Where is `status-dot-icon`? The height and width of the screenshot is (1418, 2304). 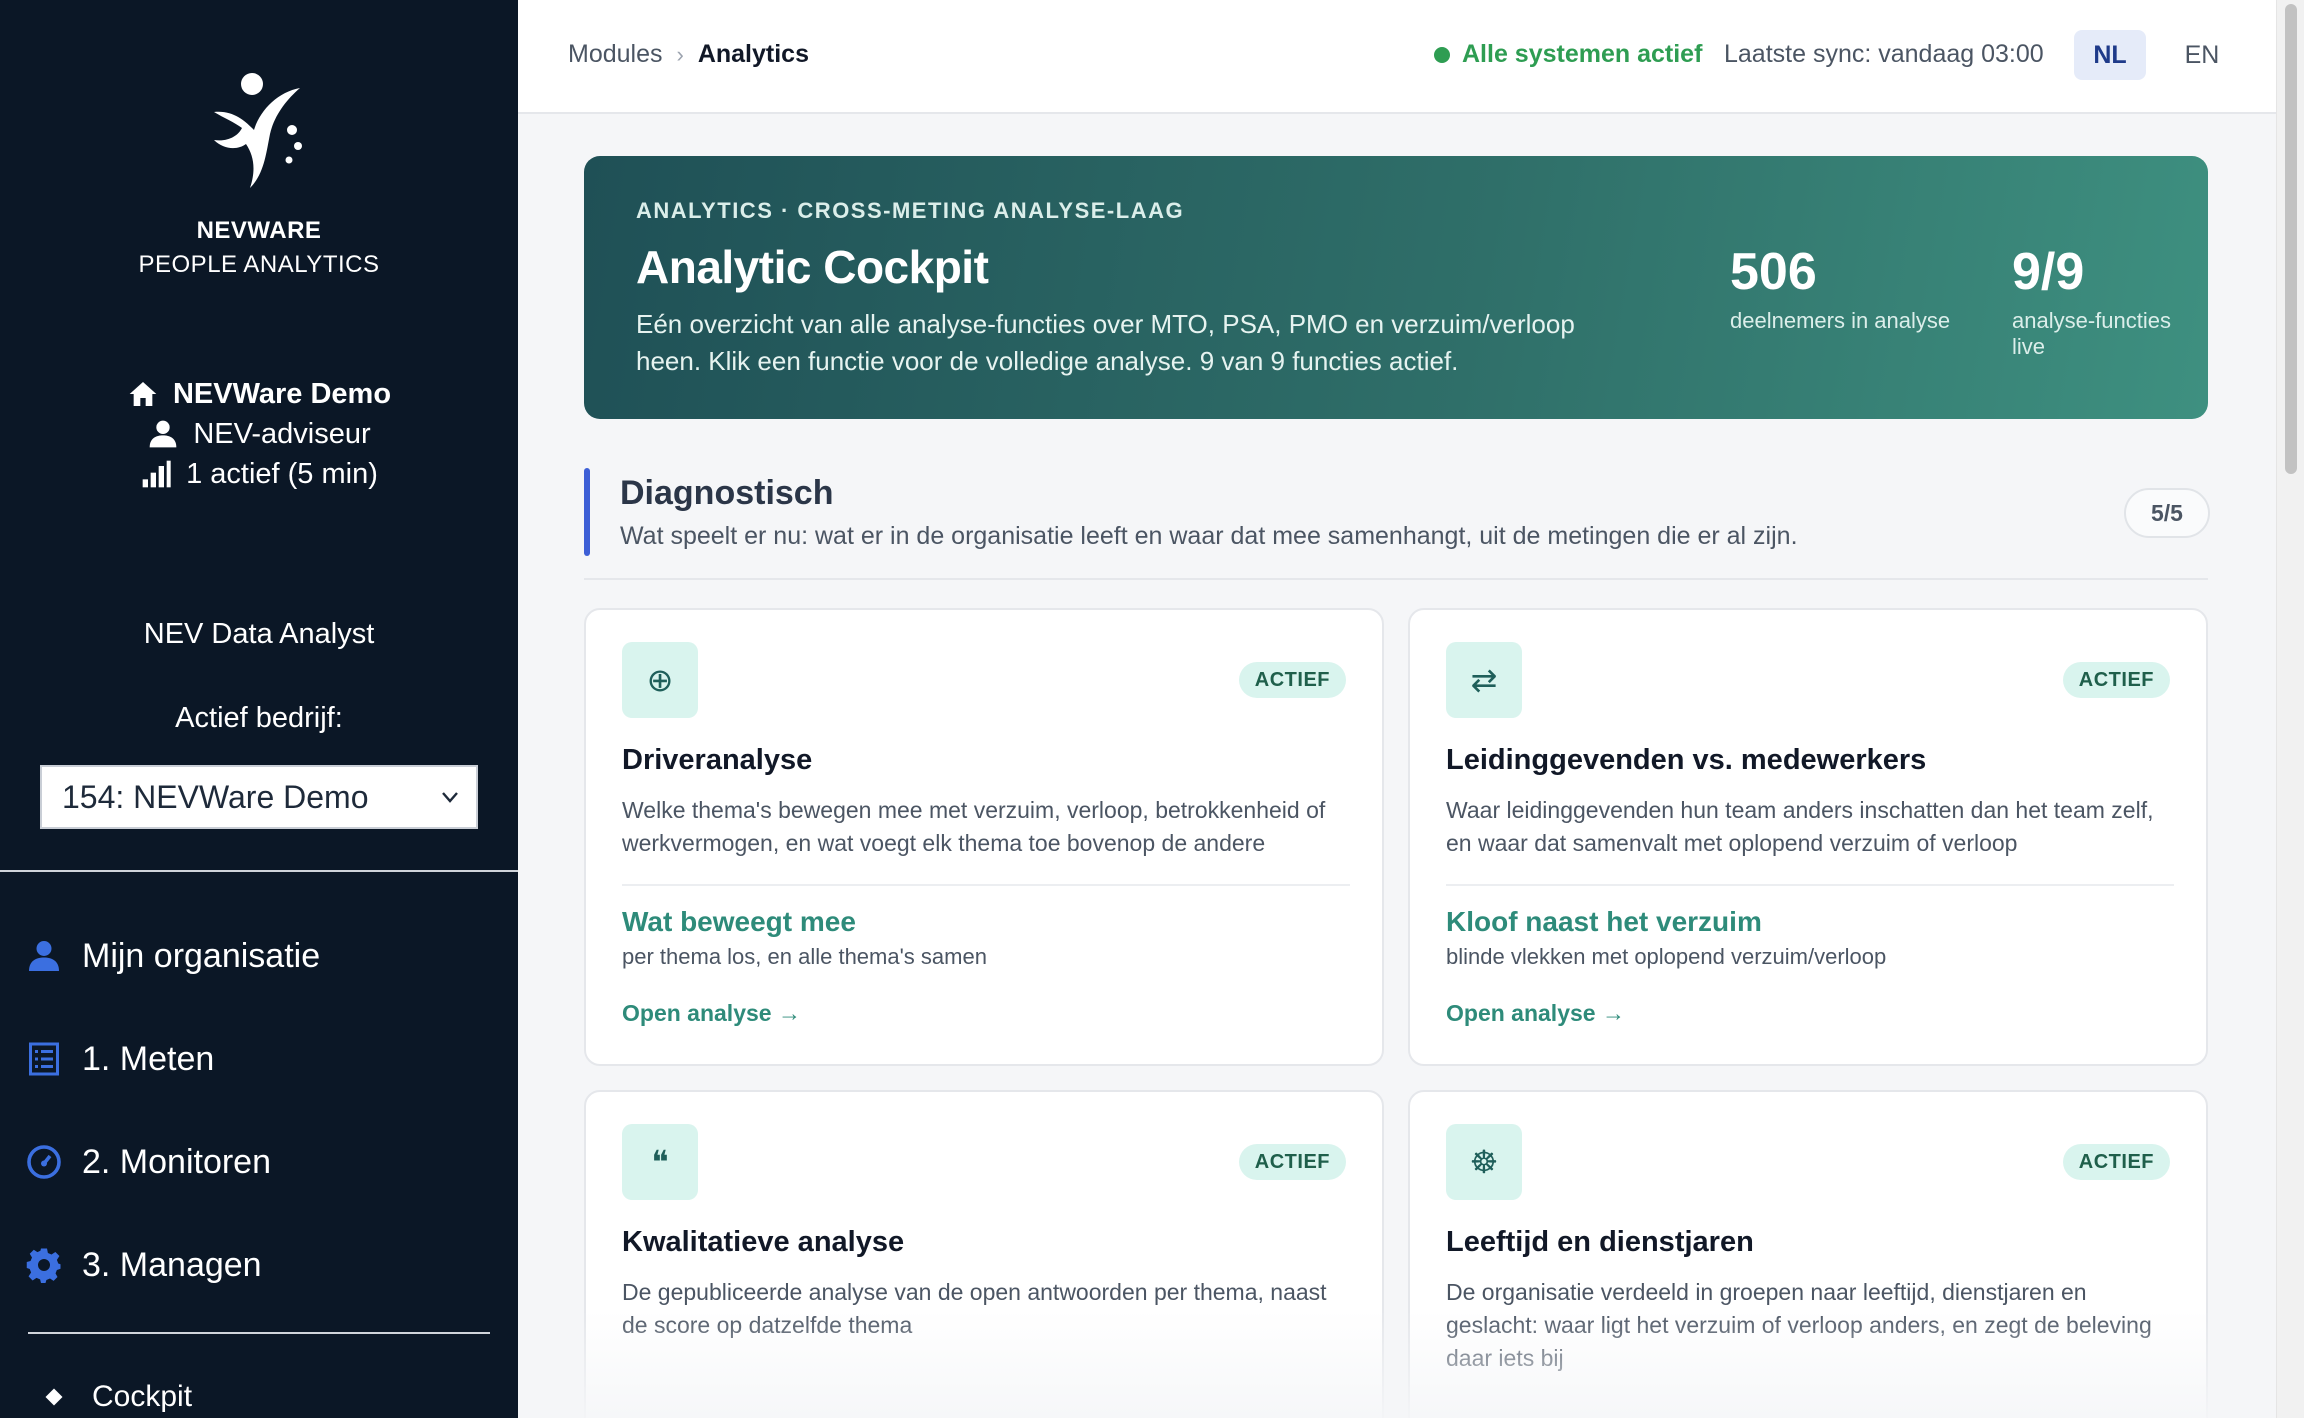
status-dot-icon is located at coordinates (1442, 54).